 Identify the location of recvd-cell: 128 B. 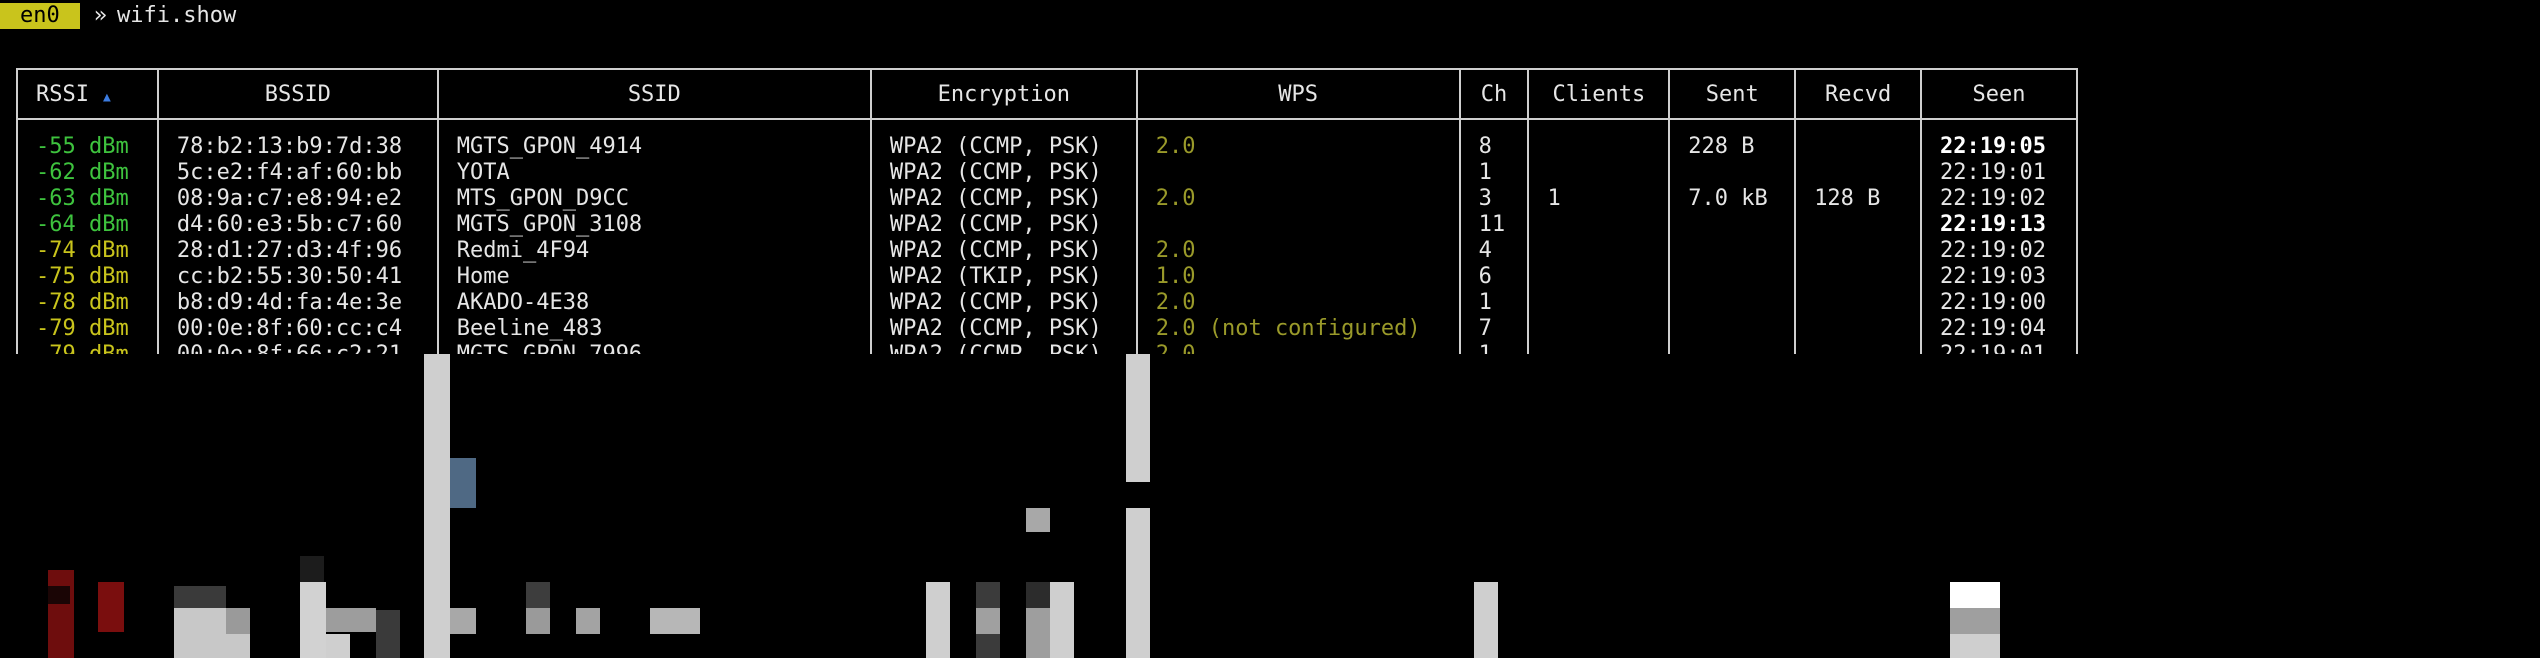
(1858, 199).